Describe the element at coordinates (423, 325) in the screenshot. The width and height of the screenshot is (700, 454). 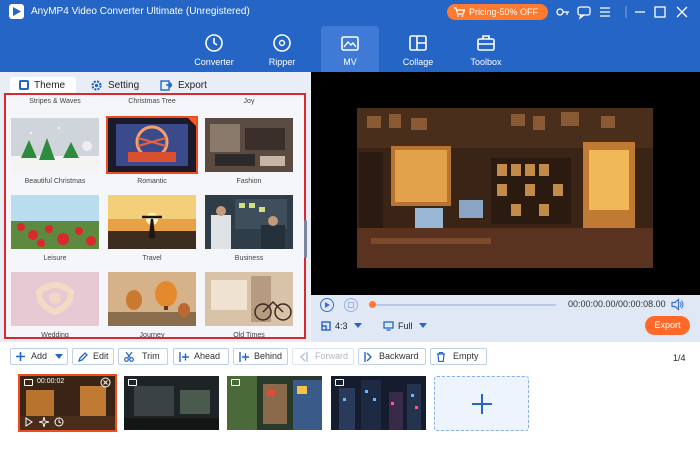
I see `chevron-down-icon` at that location.